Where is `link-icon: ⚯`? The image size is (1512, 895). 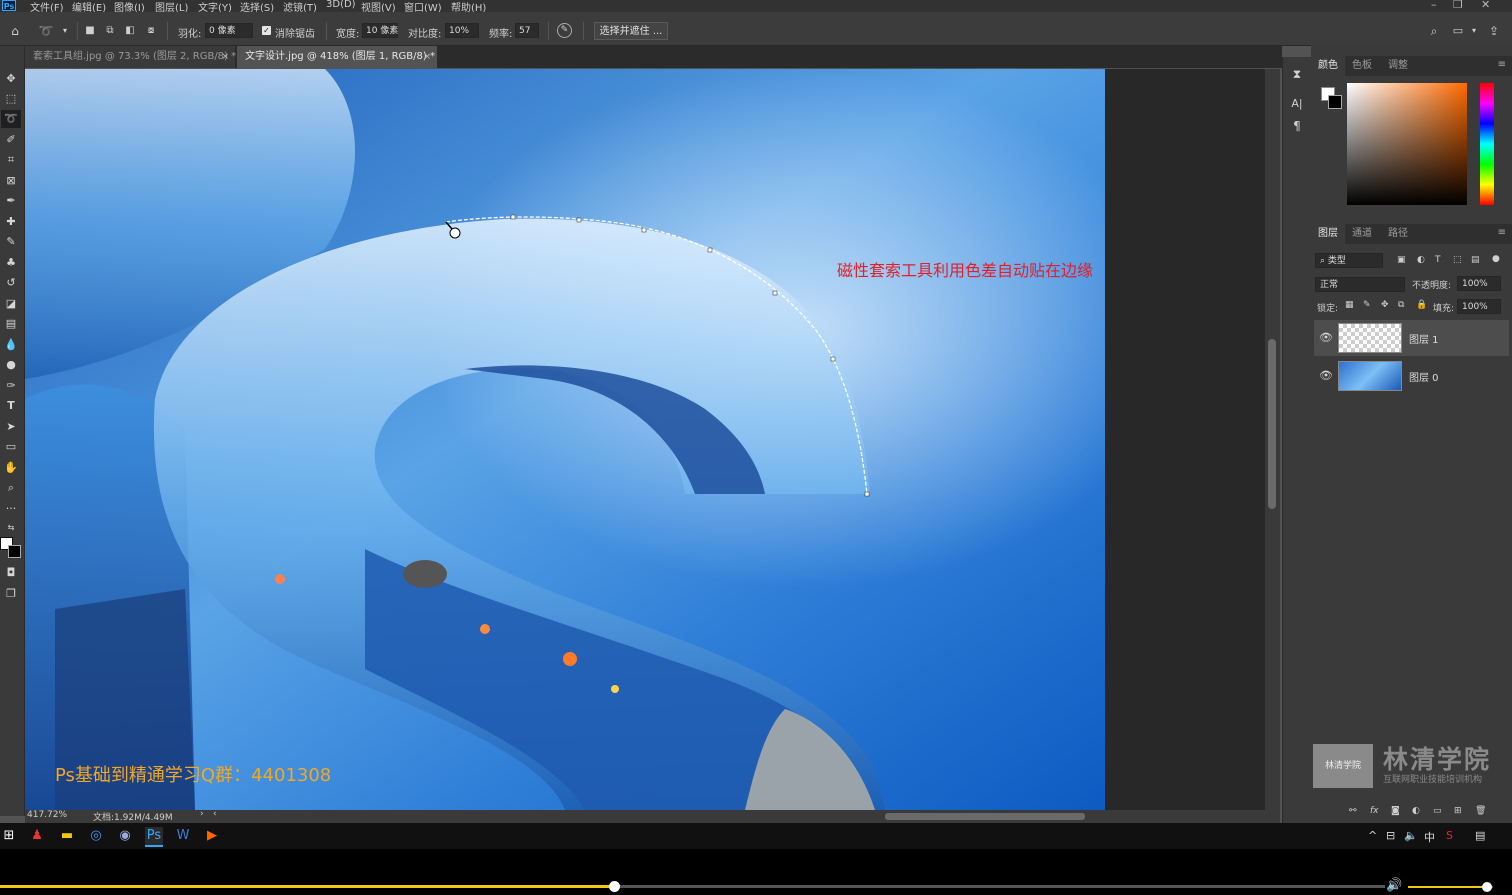
link-icon: ⚯ is located at coordinates (1353, 811).